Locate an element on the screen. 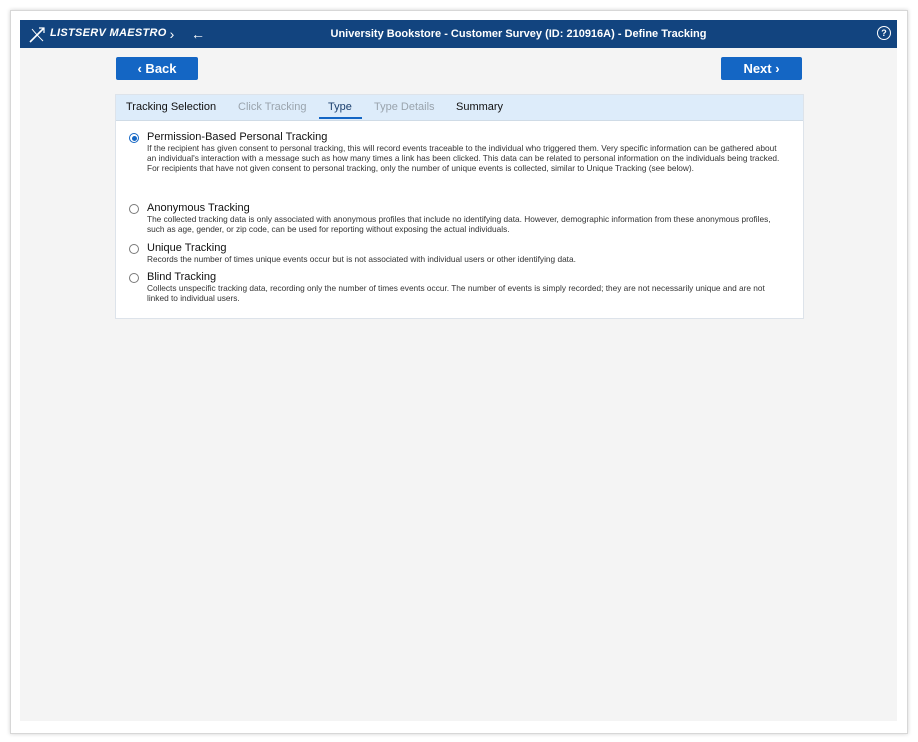 This screenshot has height=742, width=918. tab-type-details: Type Details is located at coordinates (404, 107).